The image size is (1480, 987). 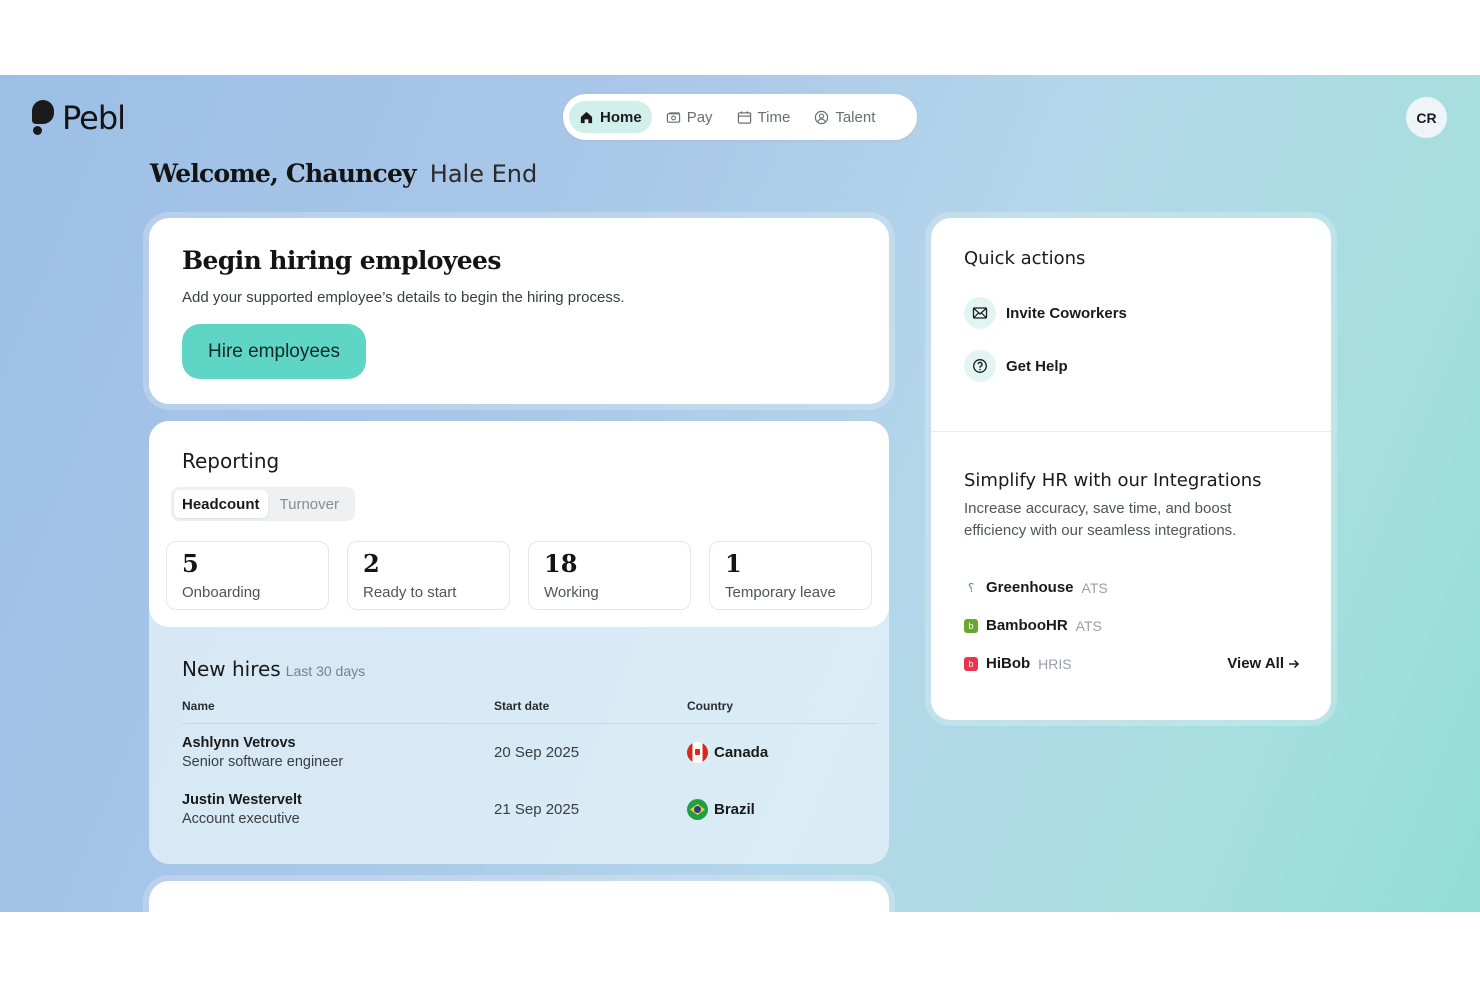 I want to click on invite-coworkers-action: Invite Coworkers, so click(x=1045, y=313).